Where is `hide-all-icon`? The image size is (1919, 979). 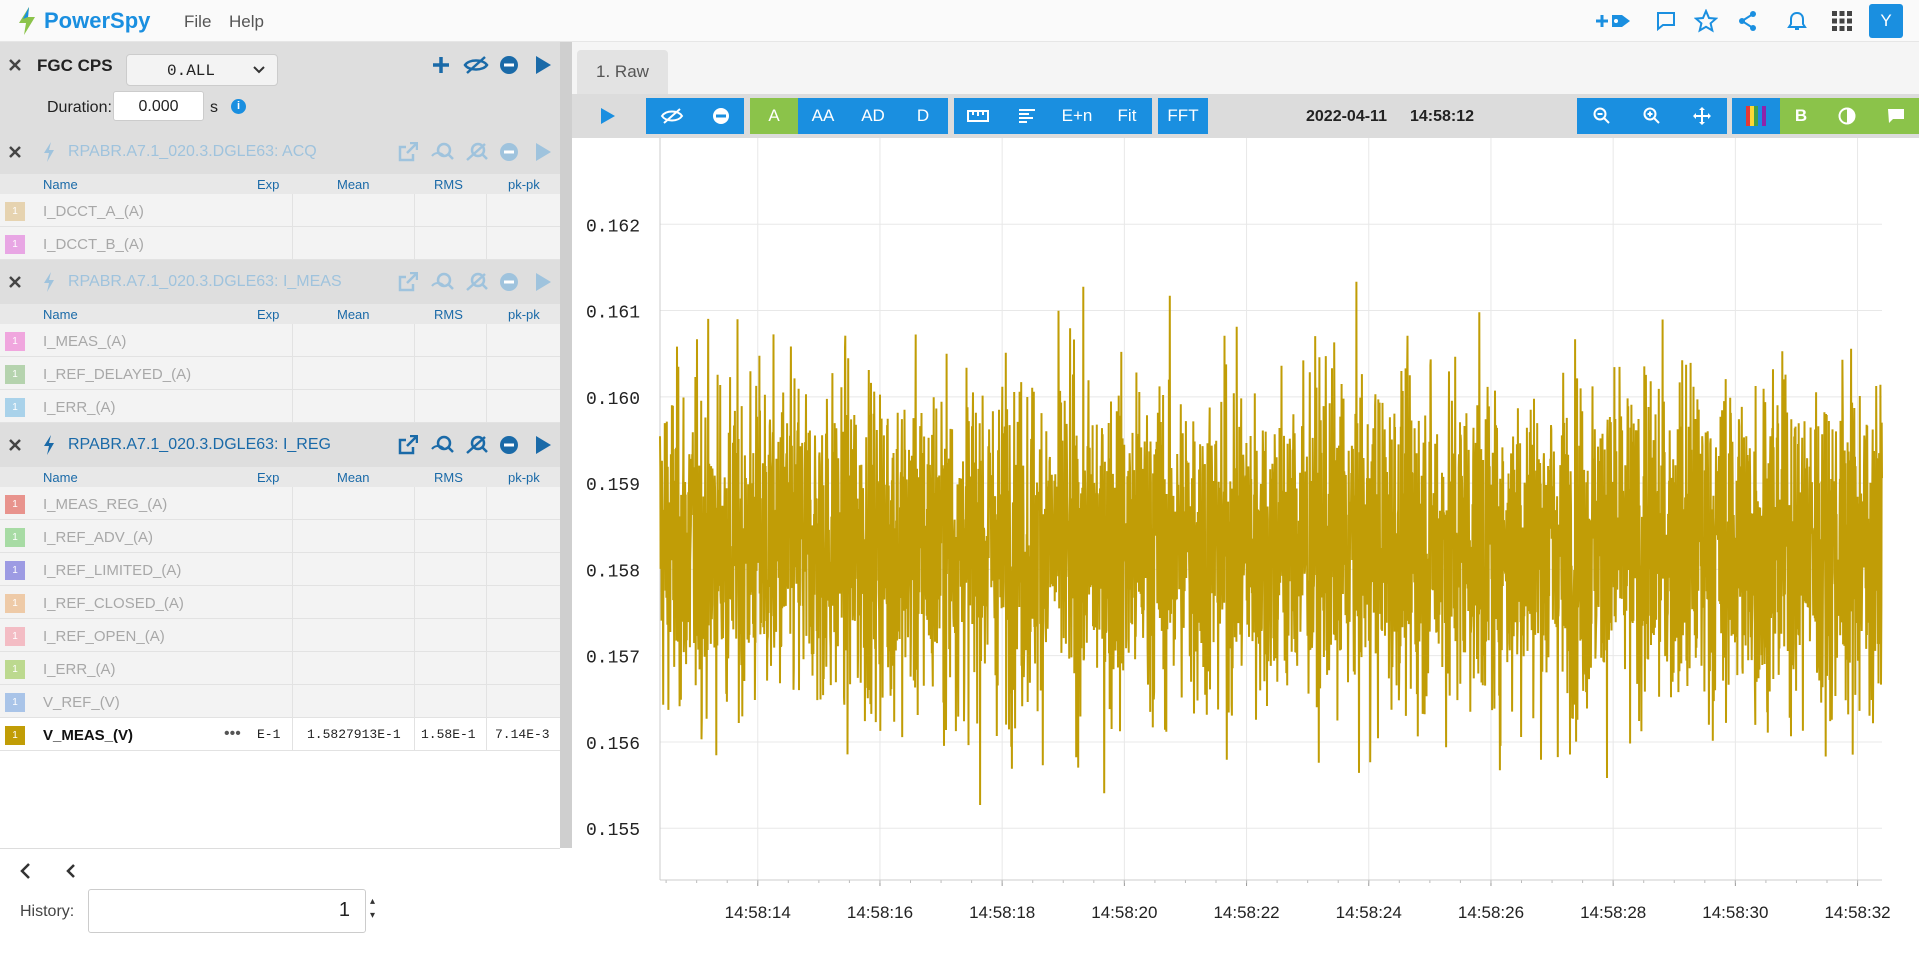
hide-all-icon is located at coordinates (476, 65).